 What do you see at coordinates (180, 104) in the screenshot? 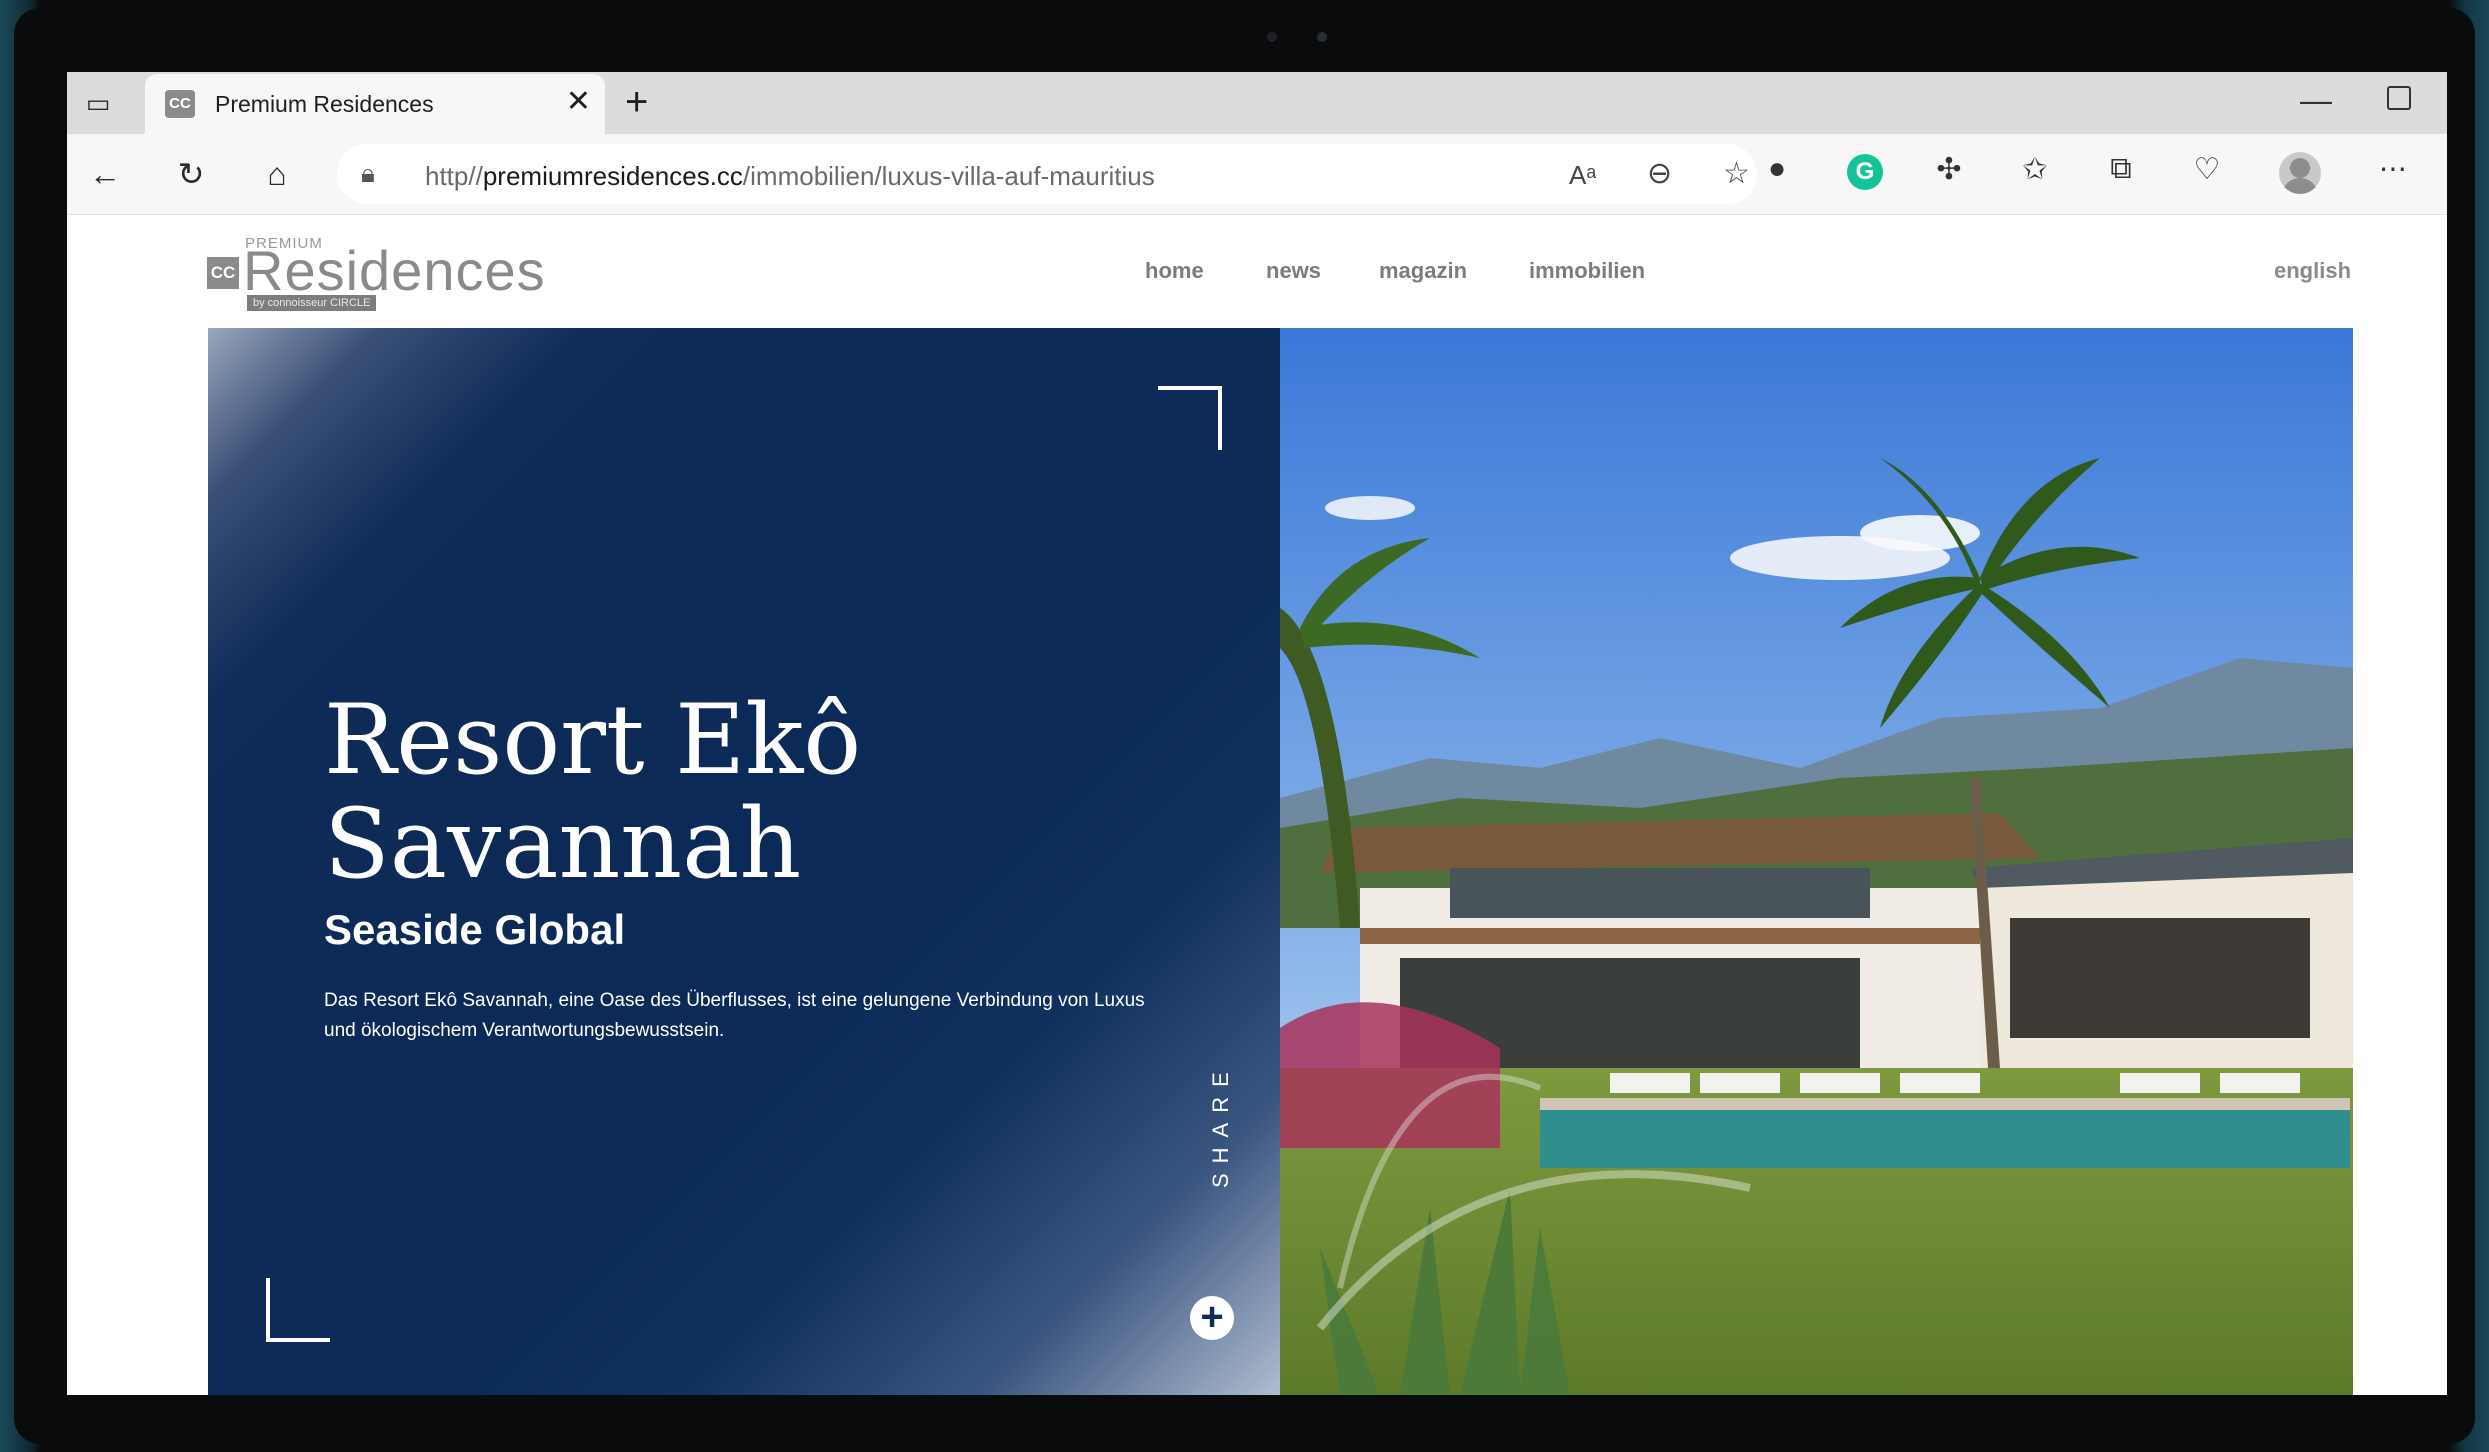
I see `favicon-icon: CC` at bounding box center [180, 104].